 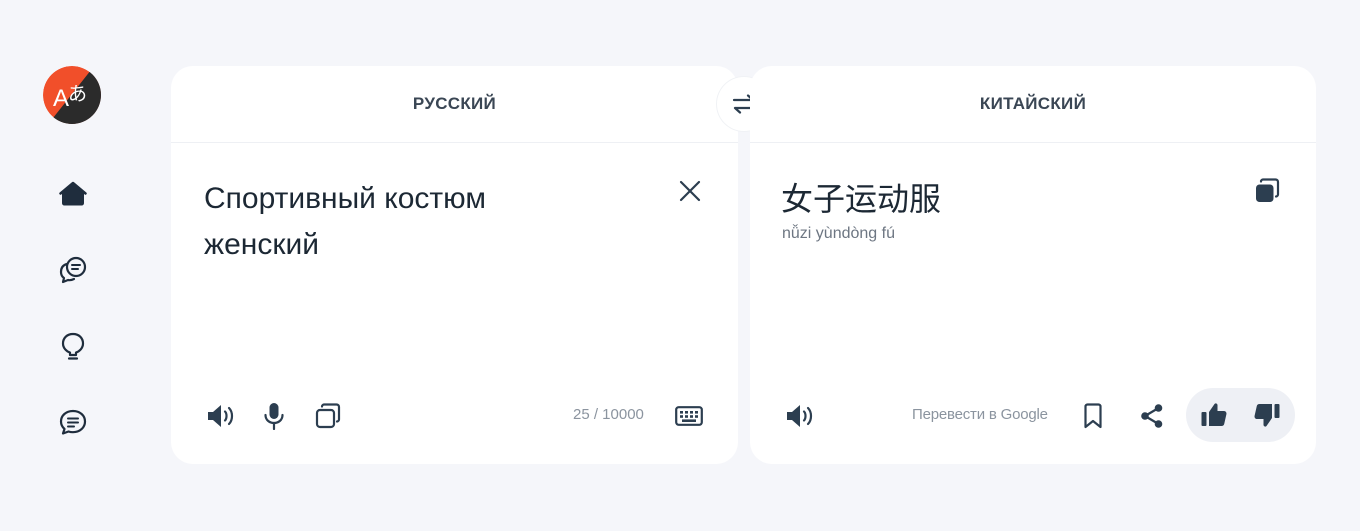 I want to click on microphone-icon, so click(x=274, y=416).